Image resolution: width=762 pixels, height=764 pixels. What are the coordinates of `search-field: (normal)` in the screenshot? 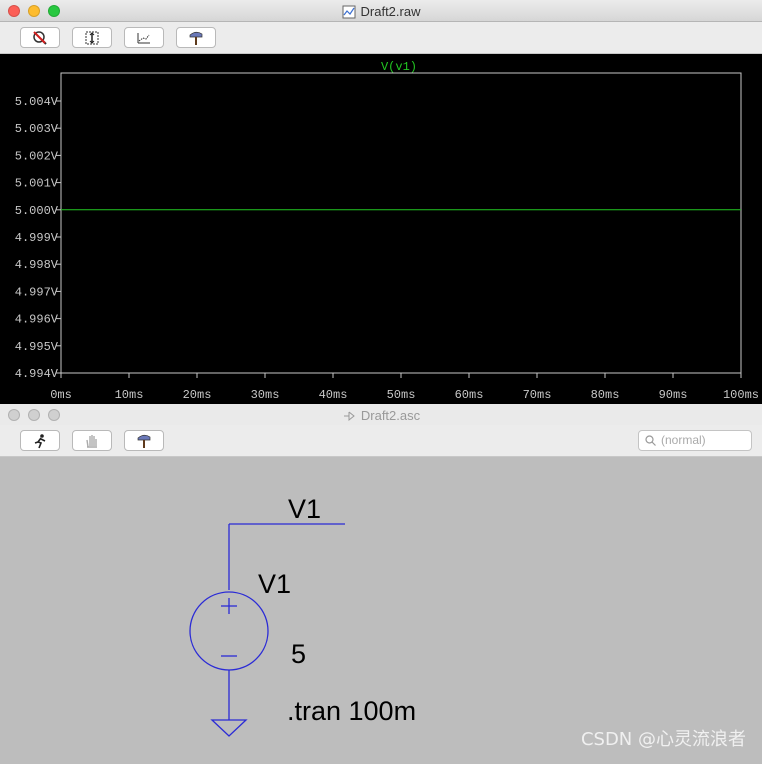 It's located at (695, 440).